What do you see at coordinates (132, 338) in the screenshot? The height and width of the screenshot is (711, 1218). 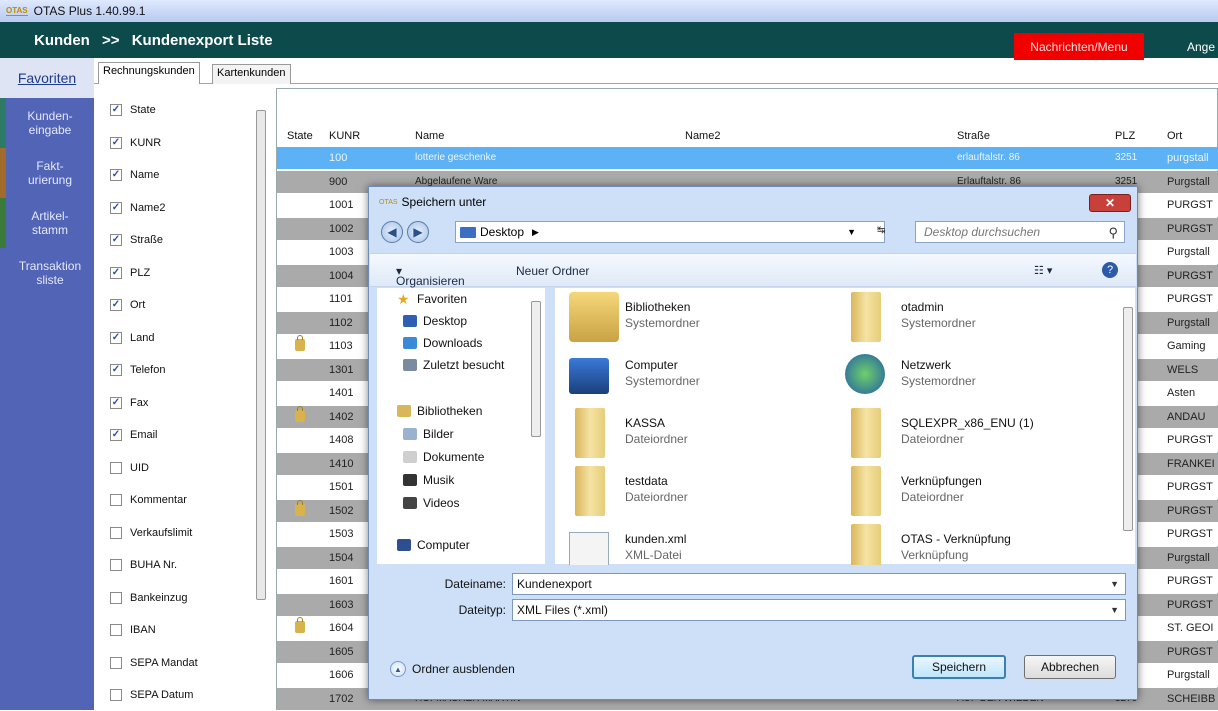 I see `column-checkbox: ✓ Land` at bounding box center [132, 338].